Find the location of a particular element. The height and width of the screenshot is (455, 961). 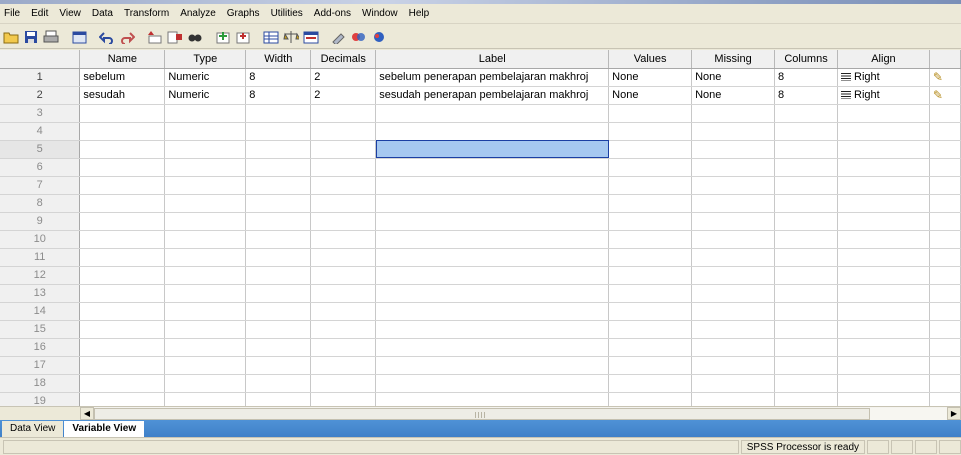

insert-variable-icon is located at coordinates (243, 37).